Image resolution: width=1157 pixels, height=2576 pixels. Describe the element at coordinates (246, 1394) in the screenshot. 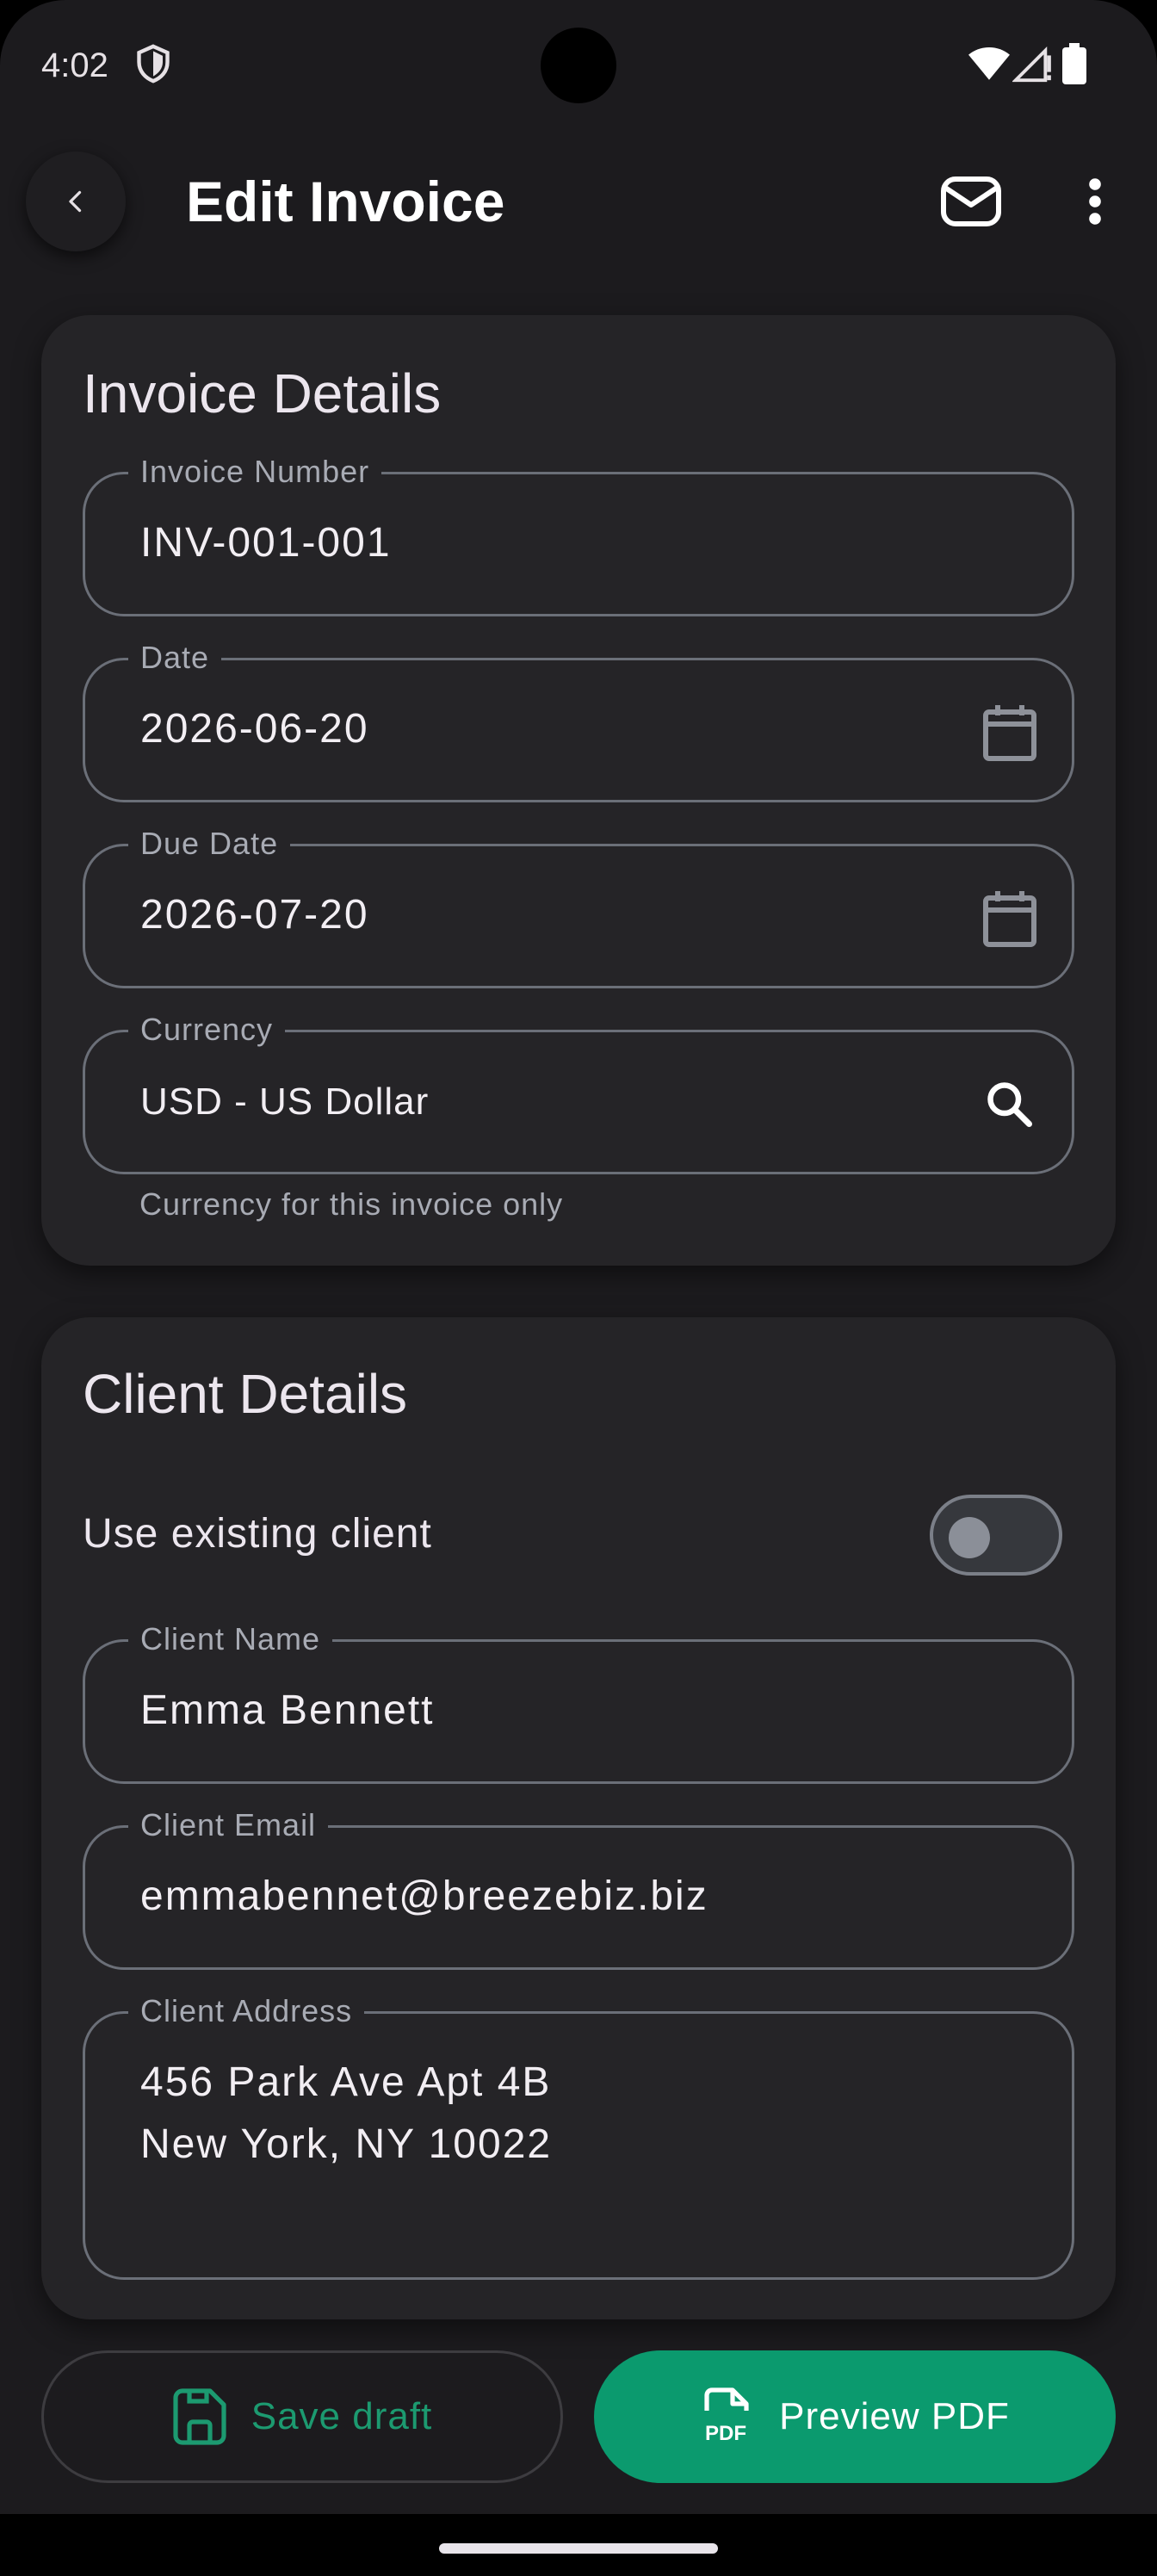

I see `client-details-title: Client Details` at that location.